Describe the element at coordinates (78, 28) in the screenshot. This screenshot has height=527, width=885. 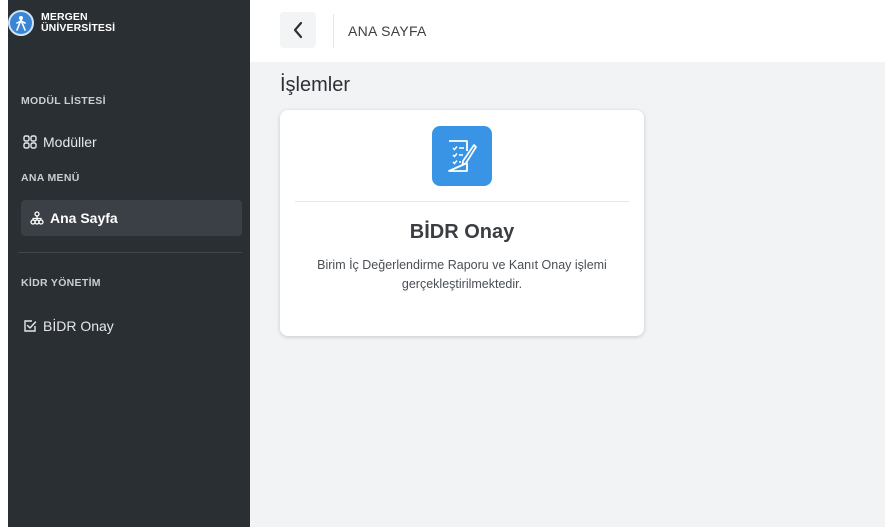
I see `brand-name-line2: ÜNİVERSİTESİ` at that location.